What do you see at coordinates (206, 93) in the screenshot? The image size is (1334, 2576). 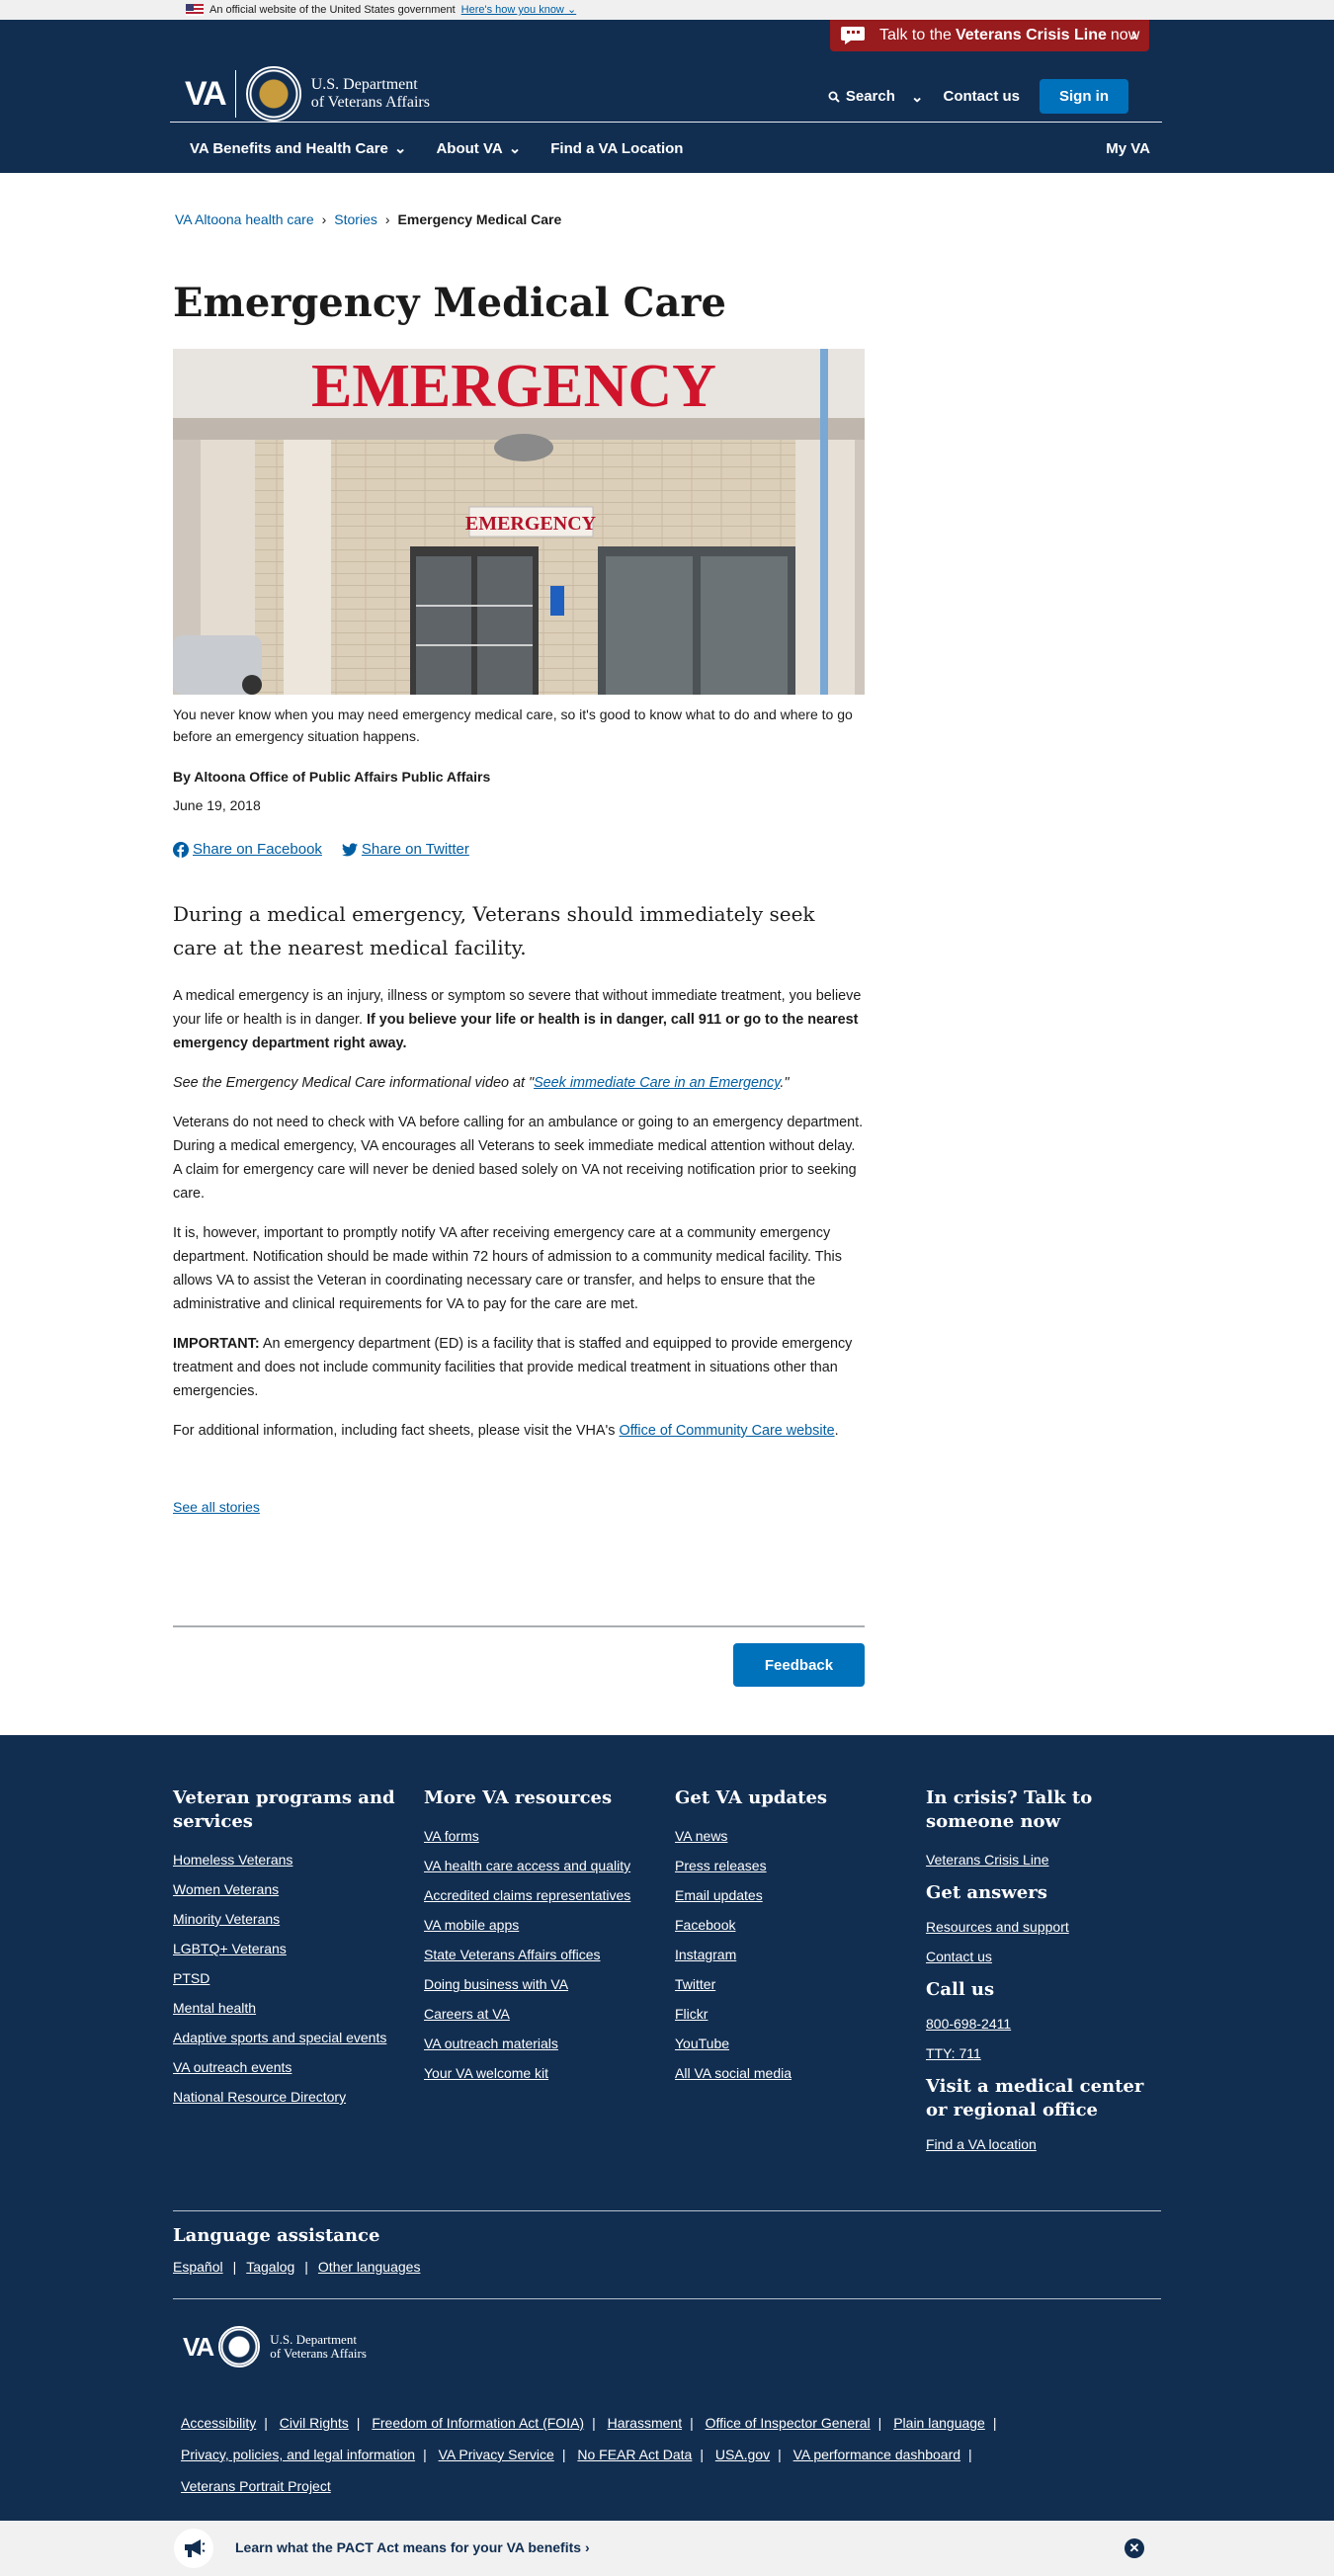 I see `va-wordmark: VA` at bounding box center [206, 93].